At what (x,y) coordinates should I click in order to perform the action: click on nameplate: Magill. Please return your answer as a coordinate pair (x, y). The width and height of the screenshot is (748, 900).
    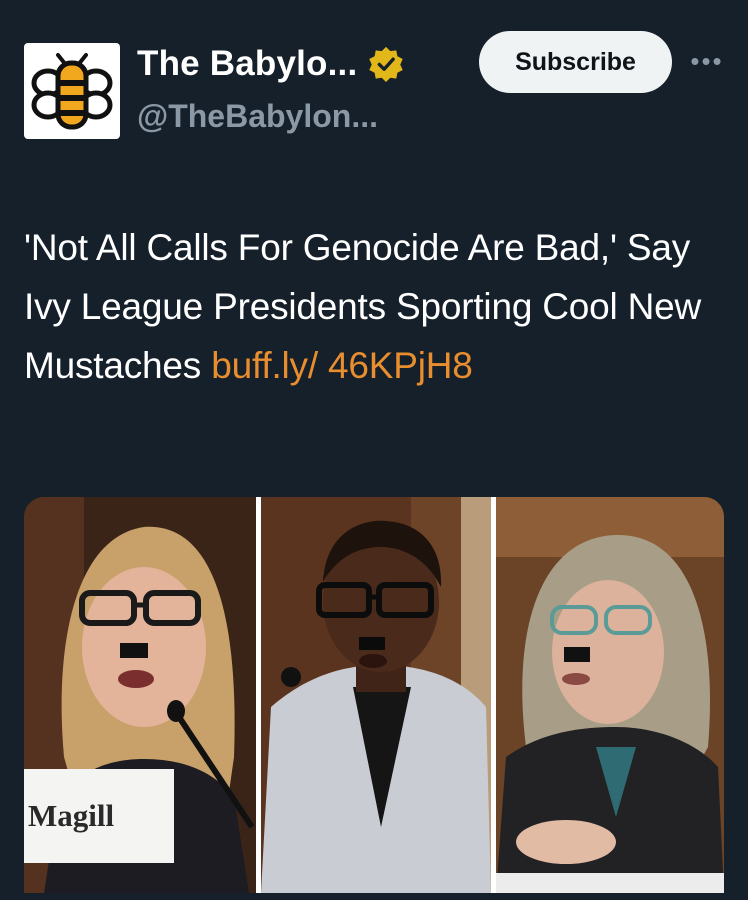
    Looking at the image, I should click on (99, 816).